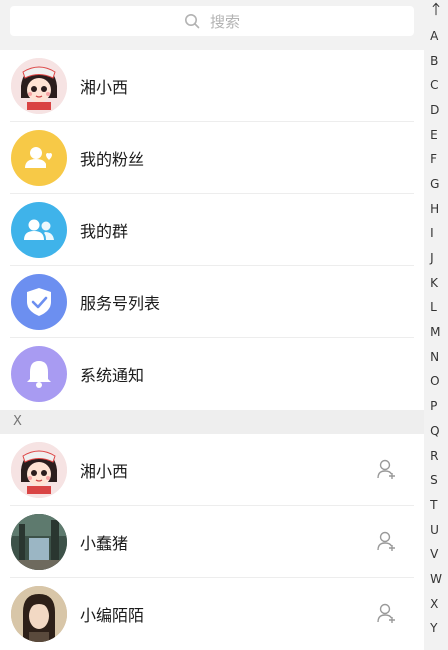 The width and height of the screenshot is (448, 650). I want to click on index-letter: X, so click(436, 604).